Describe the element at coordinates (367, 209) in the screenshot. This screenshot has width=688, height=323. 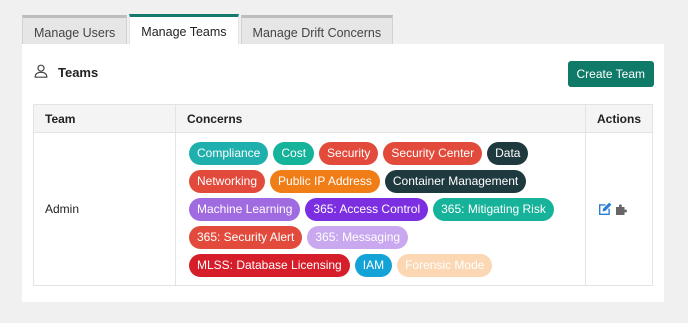
I see `concern-badge: 365: Access Control` at that location.